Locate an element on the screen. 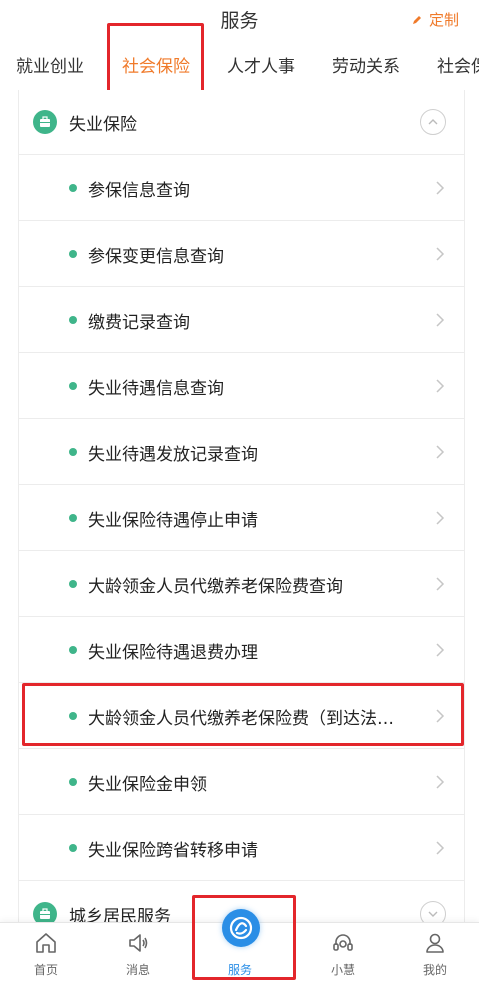 Image resolution: width=479 pixels, height=985 pixels. tab-labor-relations: 劳动关系 is located at coordinates (366, 64).